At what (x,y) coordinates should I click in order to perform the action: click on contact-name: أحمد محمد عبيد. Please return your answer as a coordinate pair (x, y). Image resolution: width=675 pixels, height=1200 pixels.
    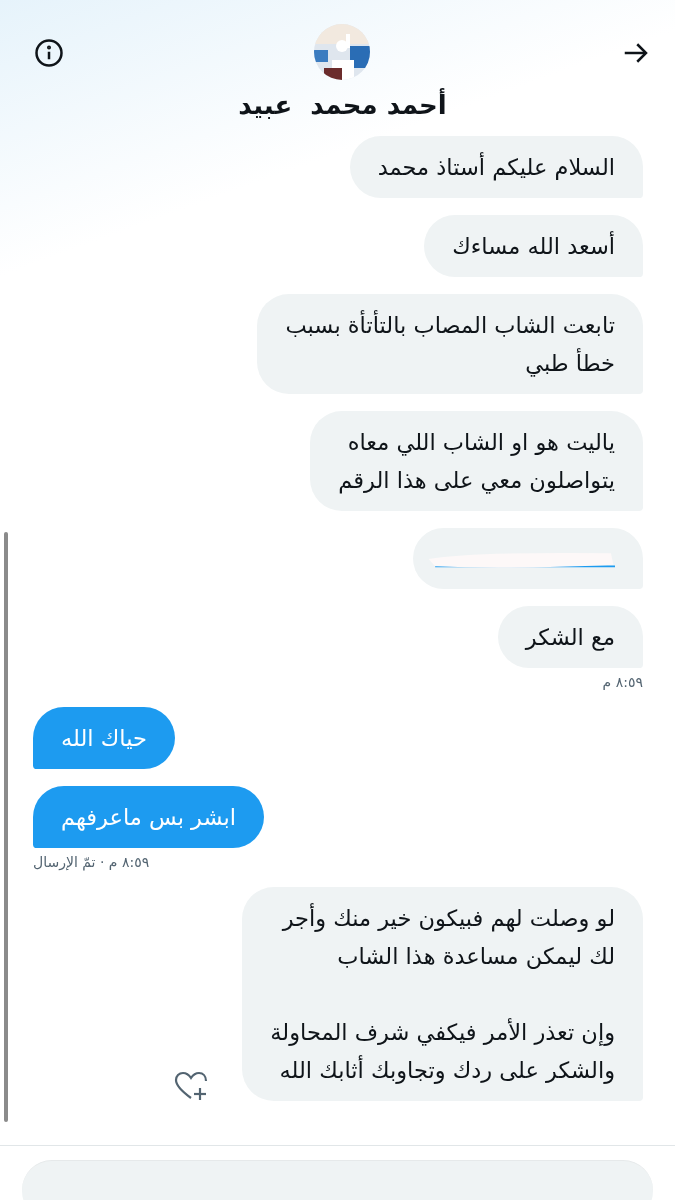
    Looking at the image, I should click on (342, 105).